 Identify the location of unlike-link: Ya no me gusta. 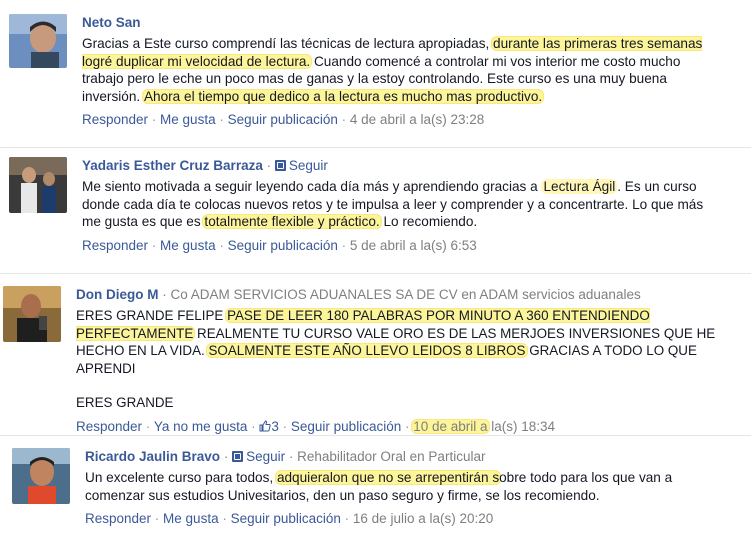
(201, 426).